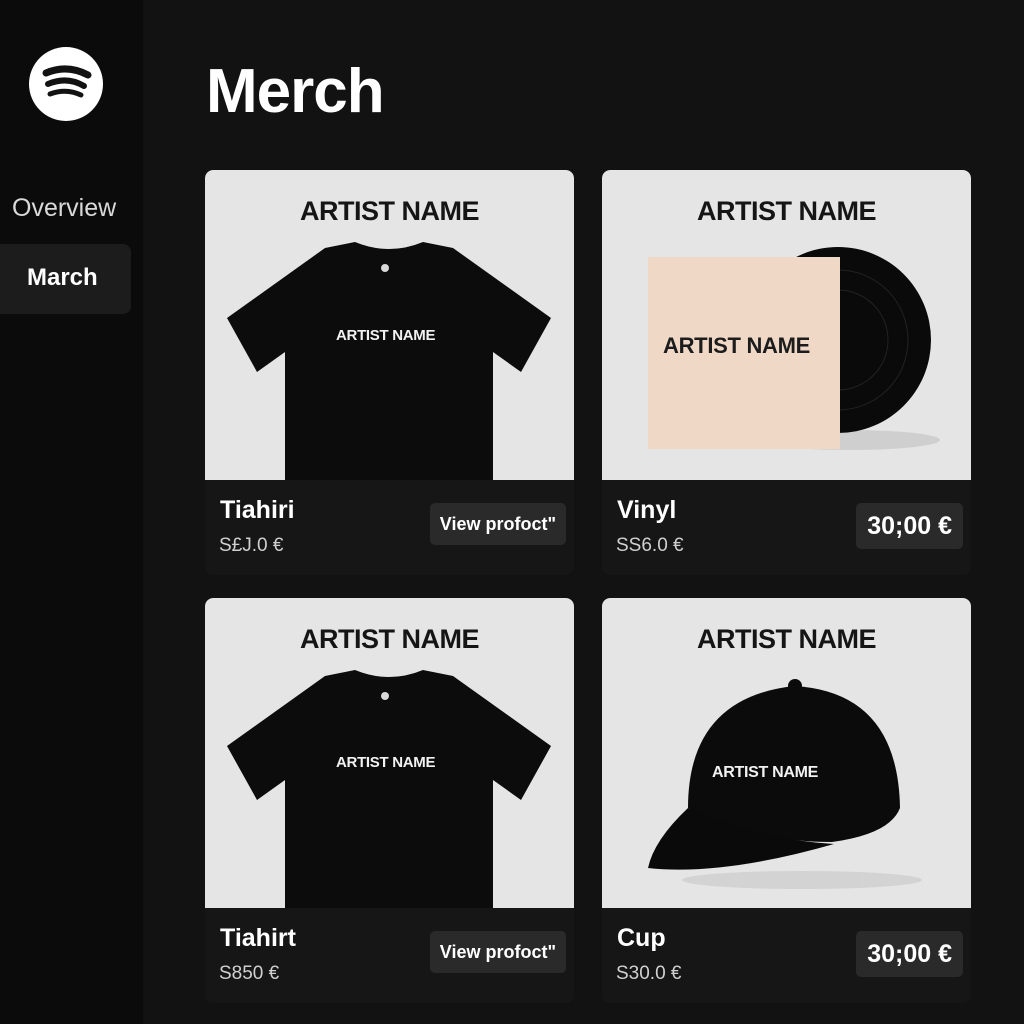  I want to click on page-title: Merch, so click(295, 91).